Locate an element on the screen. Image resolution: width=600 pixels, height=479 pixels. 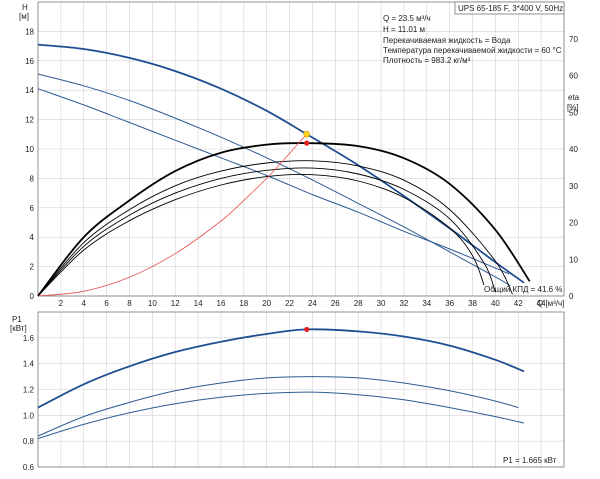
x-tick-label-12: 26 is located at coordinates (335, 303).